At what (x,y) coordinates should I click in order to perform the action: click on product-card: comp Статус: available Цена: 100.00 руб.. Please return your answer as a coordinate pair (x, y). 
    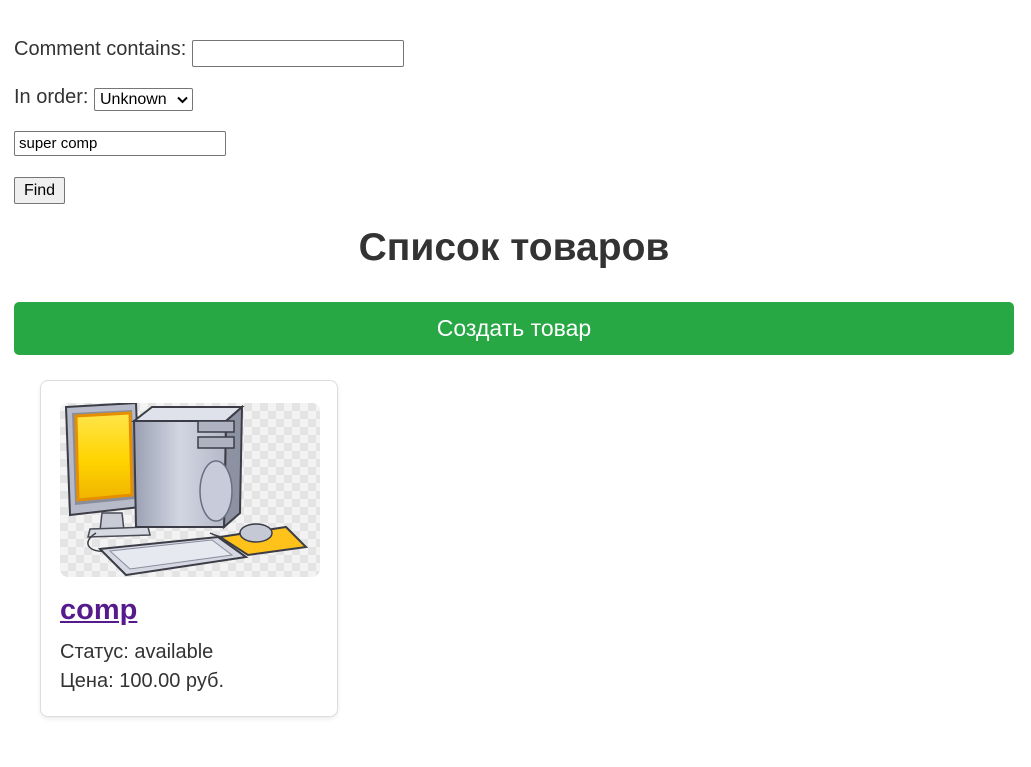
    Looking at the image, I should click on (189, 548).